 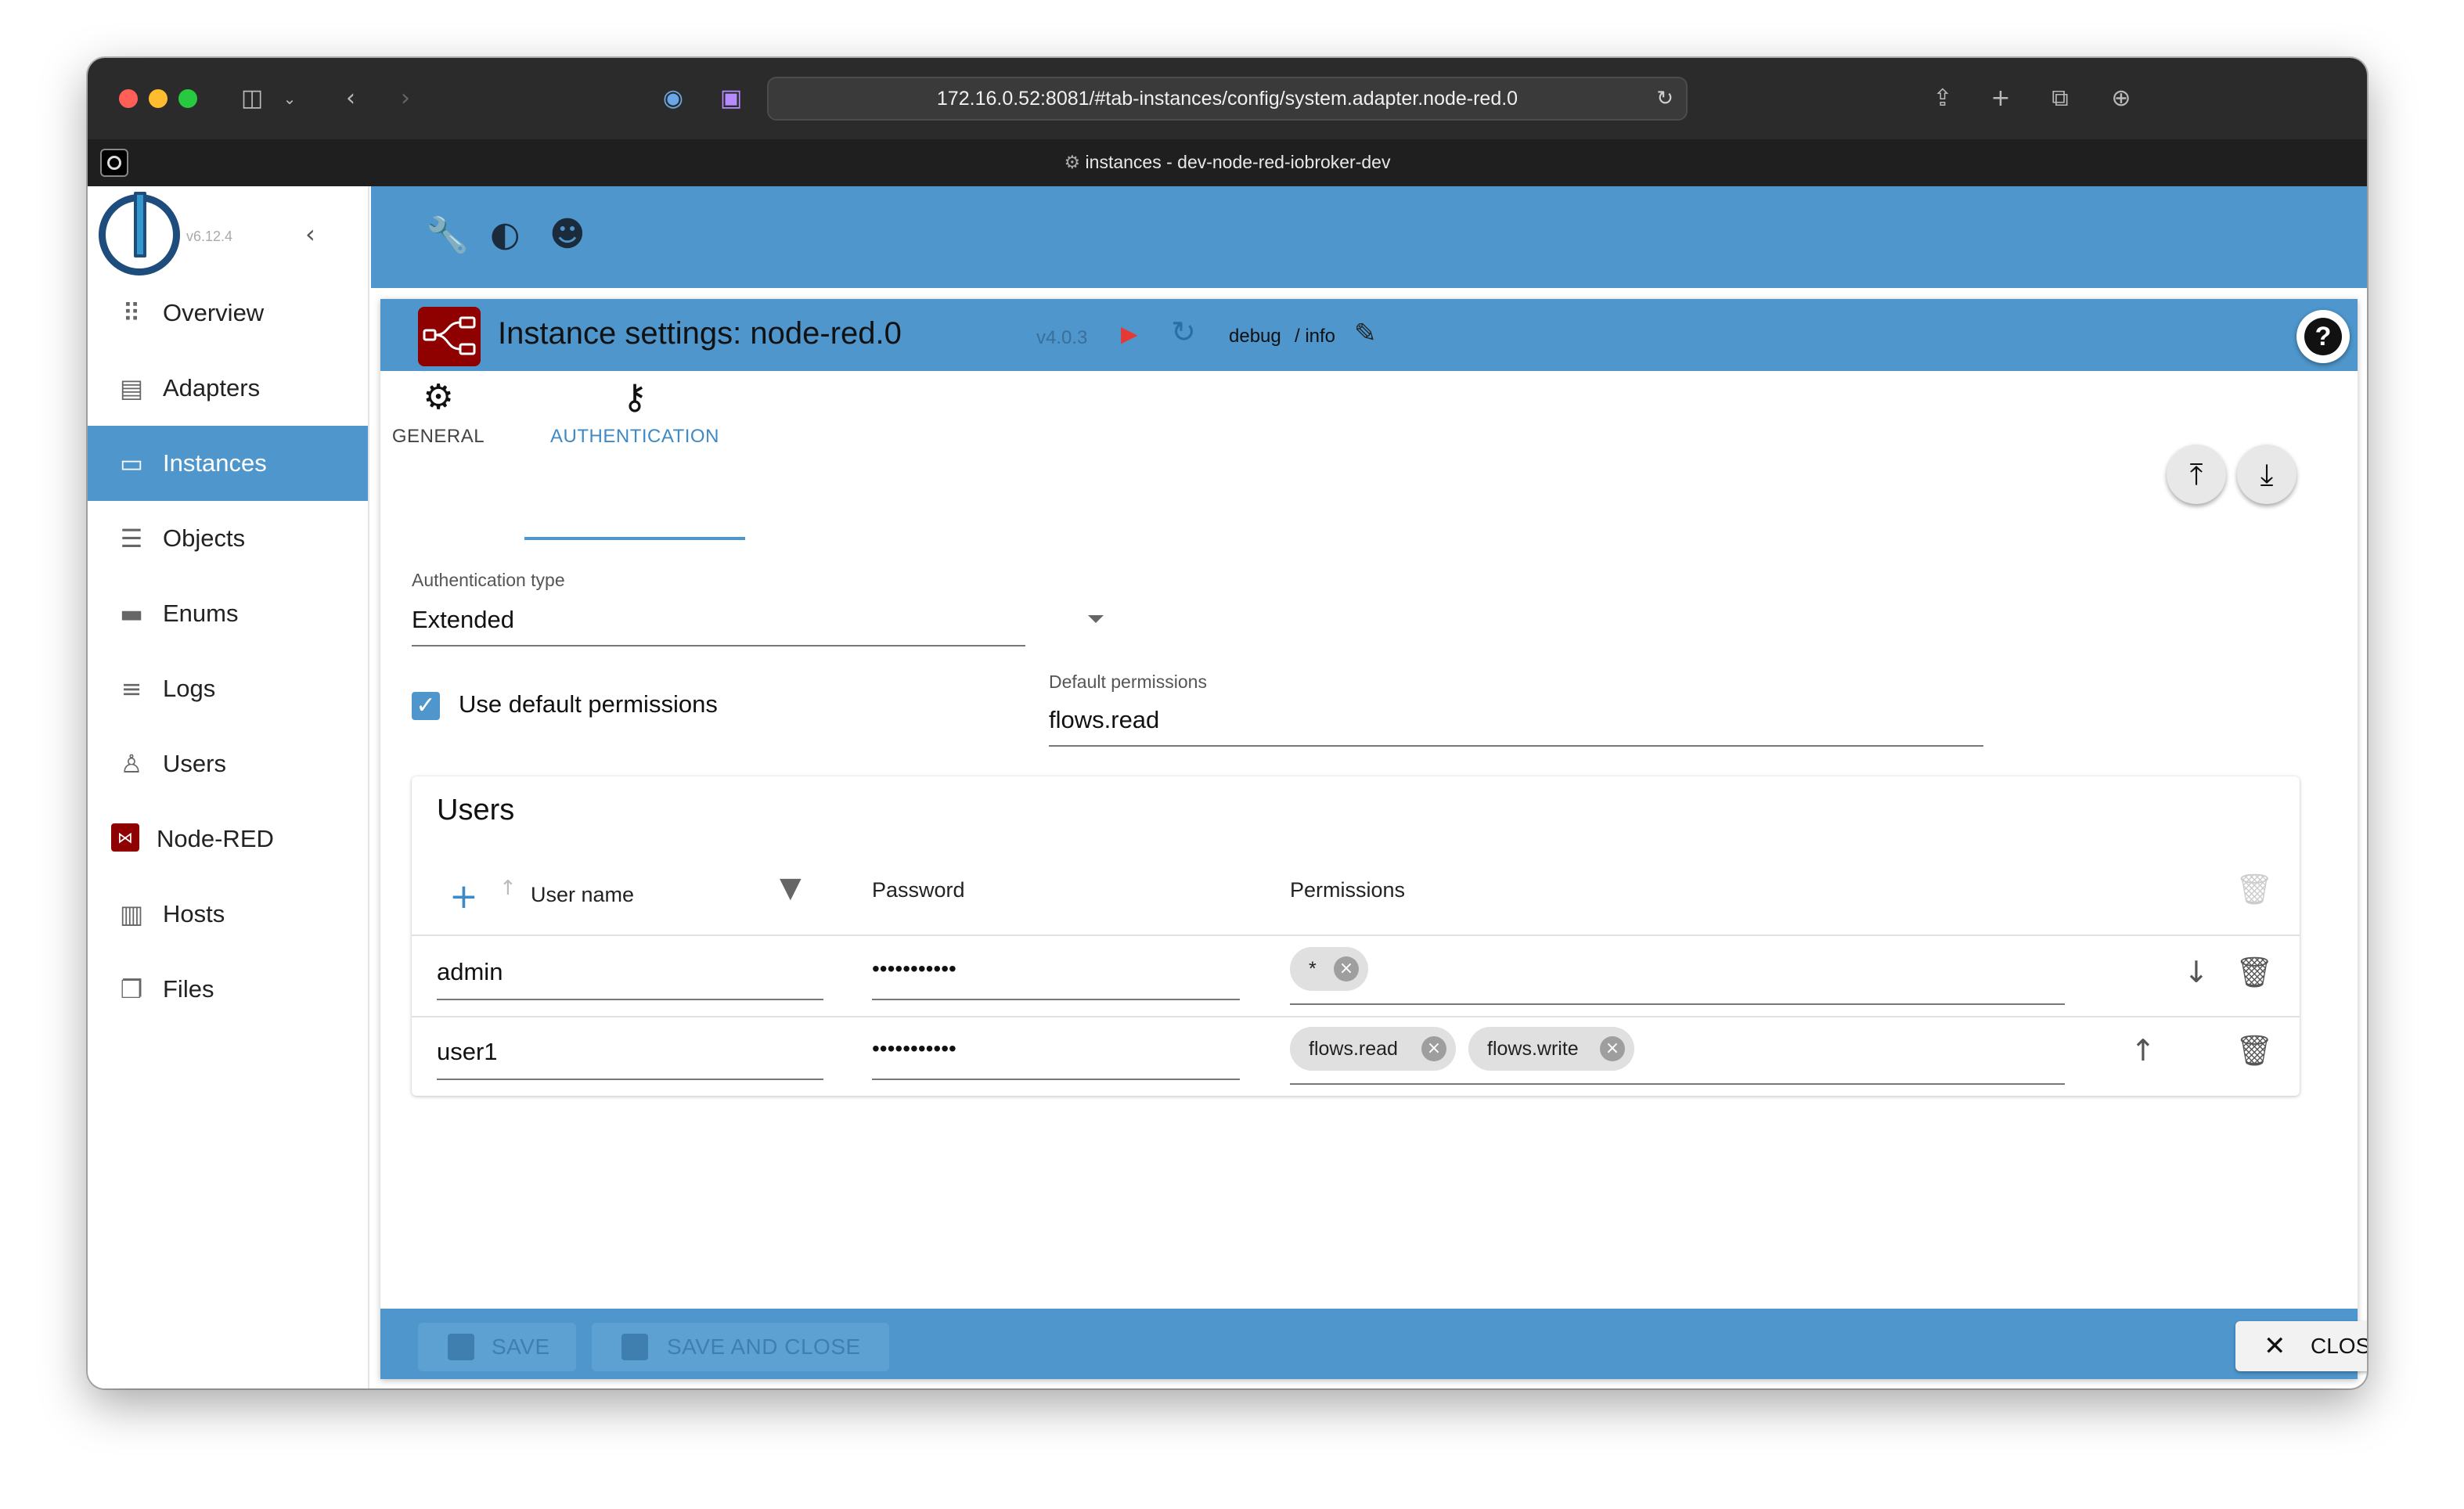 I want to click on use-default-permissions-checkbox: ✓, so click(x=426, y=706).